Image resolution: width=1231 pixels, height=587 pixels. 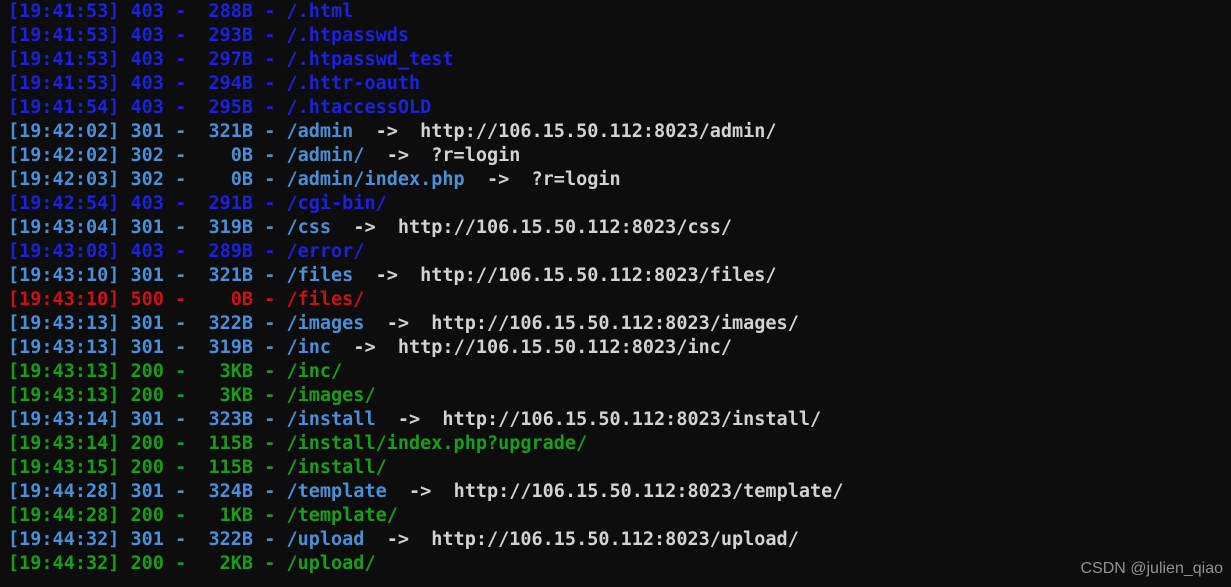 I want to click on log-path: /upload/, so click(x=331, y=563).